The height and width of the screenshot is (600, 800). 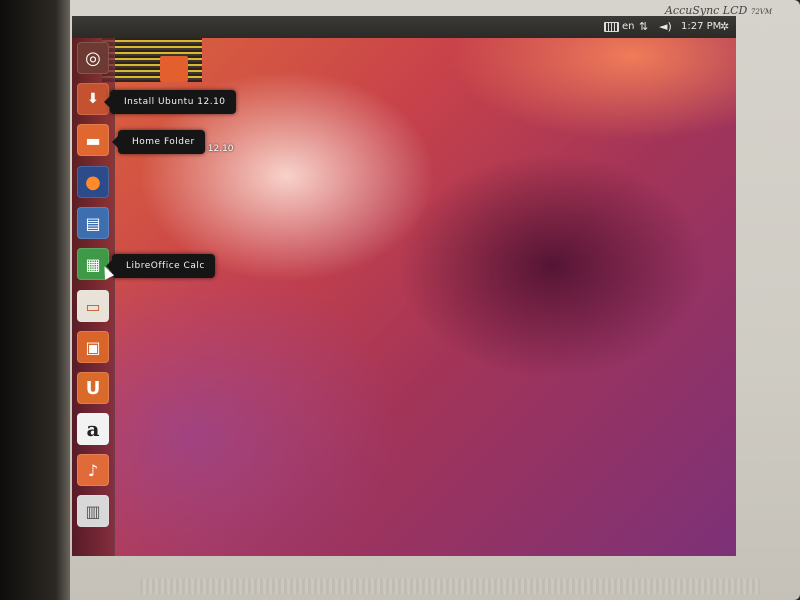 I want to click on launcher-item-workspaces: ▥, so click(x=93, y=511).